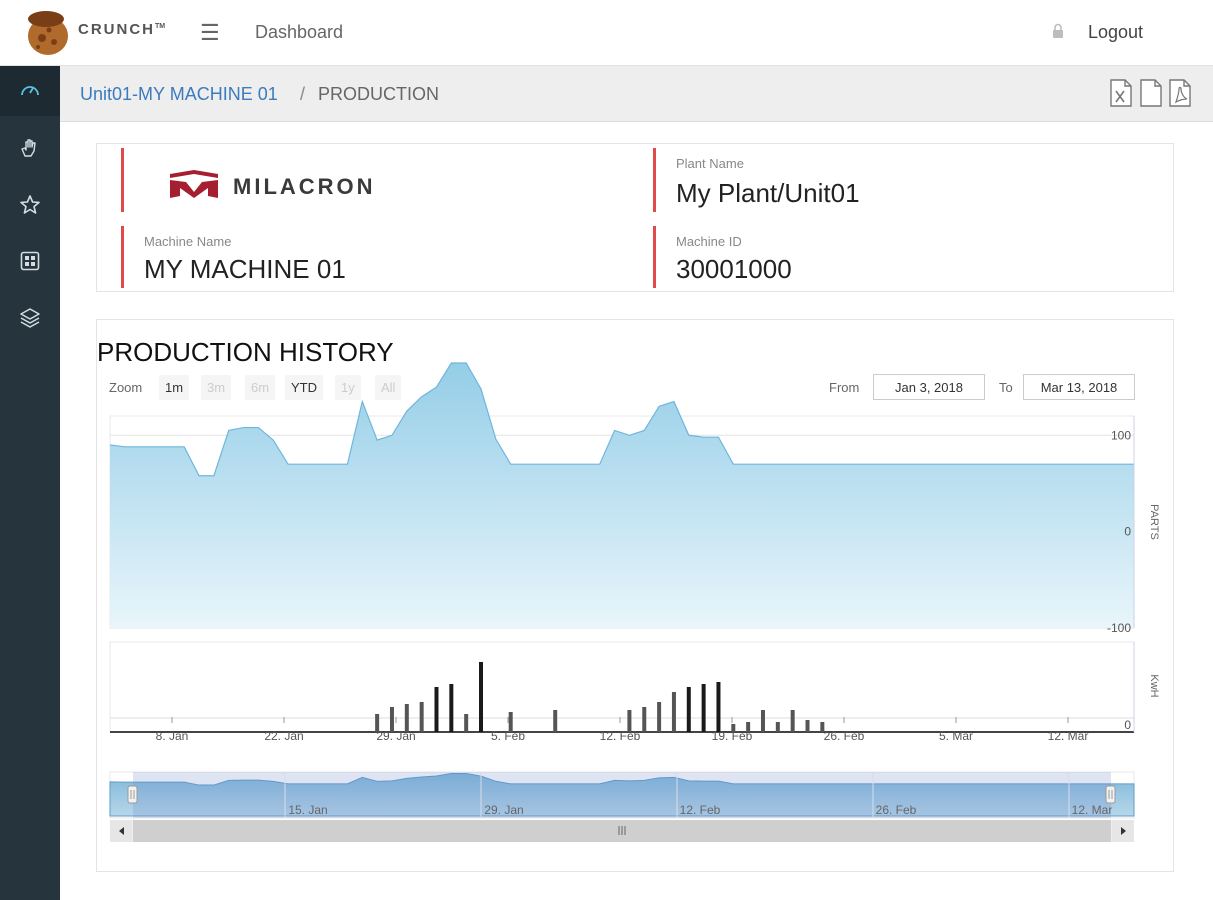 The image size is (1213, 900). Describe the element at coordinates (1119, 628) in the screenshot. I see `parts-y-tick: -100` at that location.